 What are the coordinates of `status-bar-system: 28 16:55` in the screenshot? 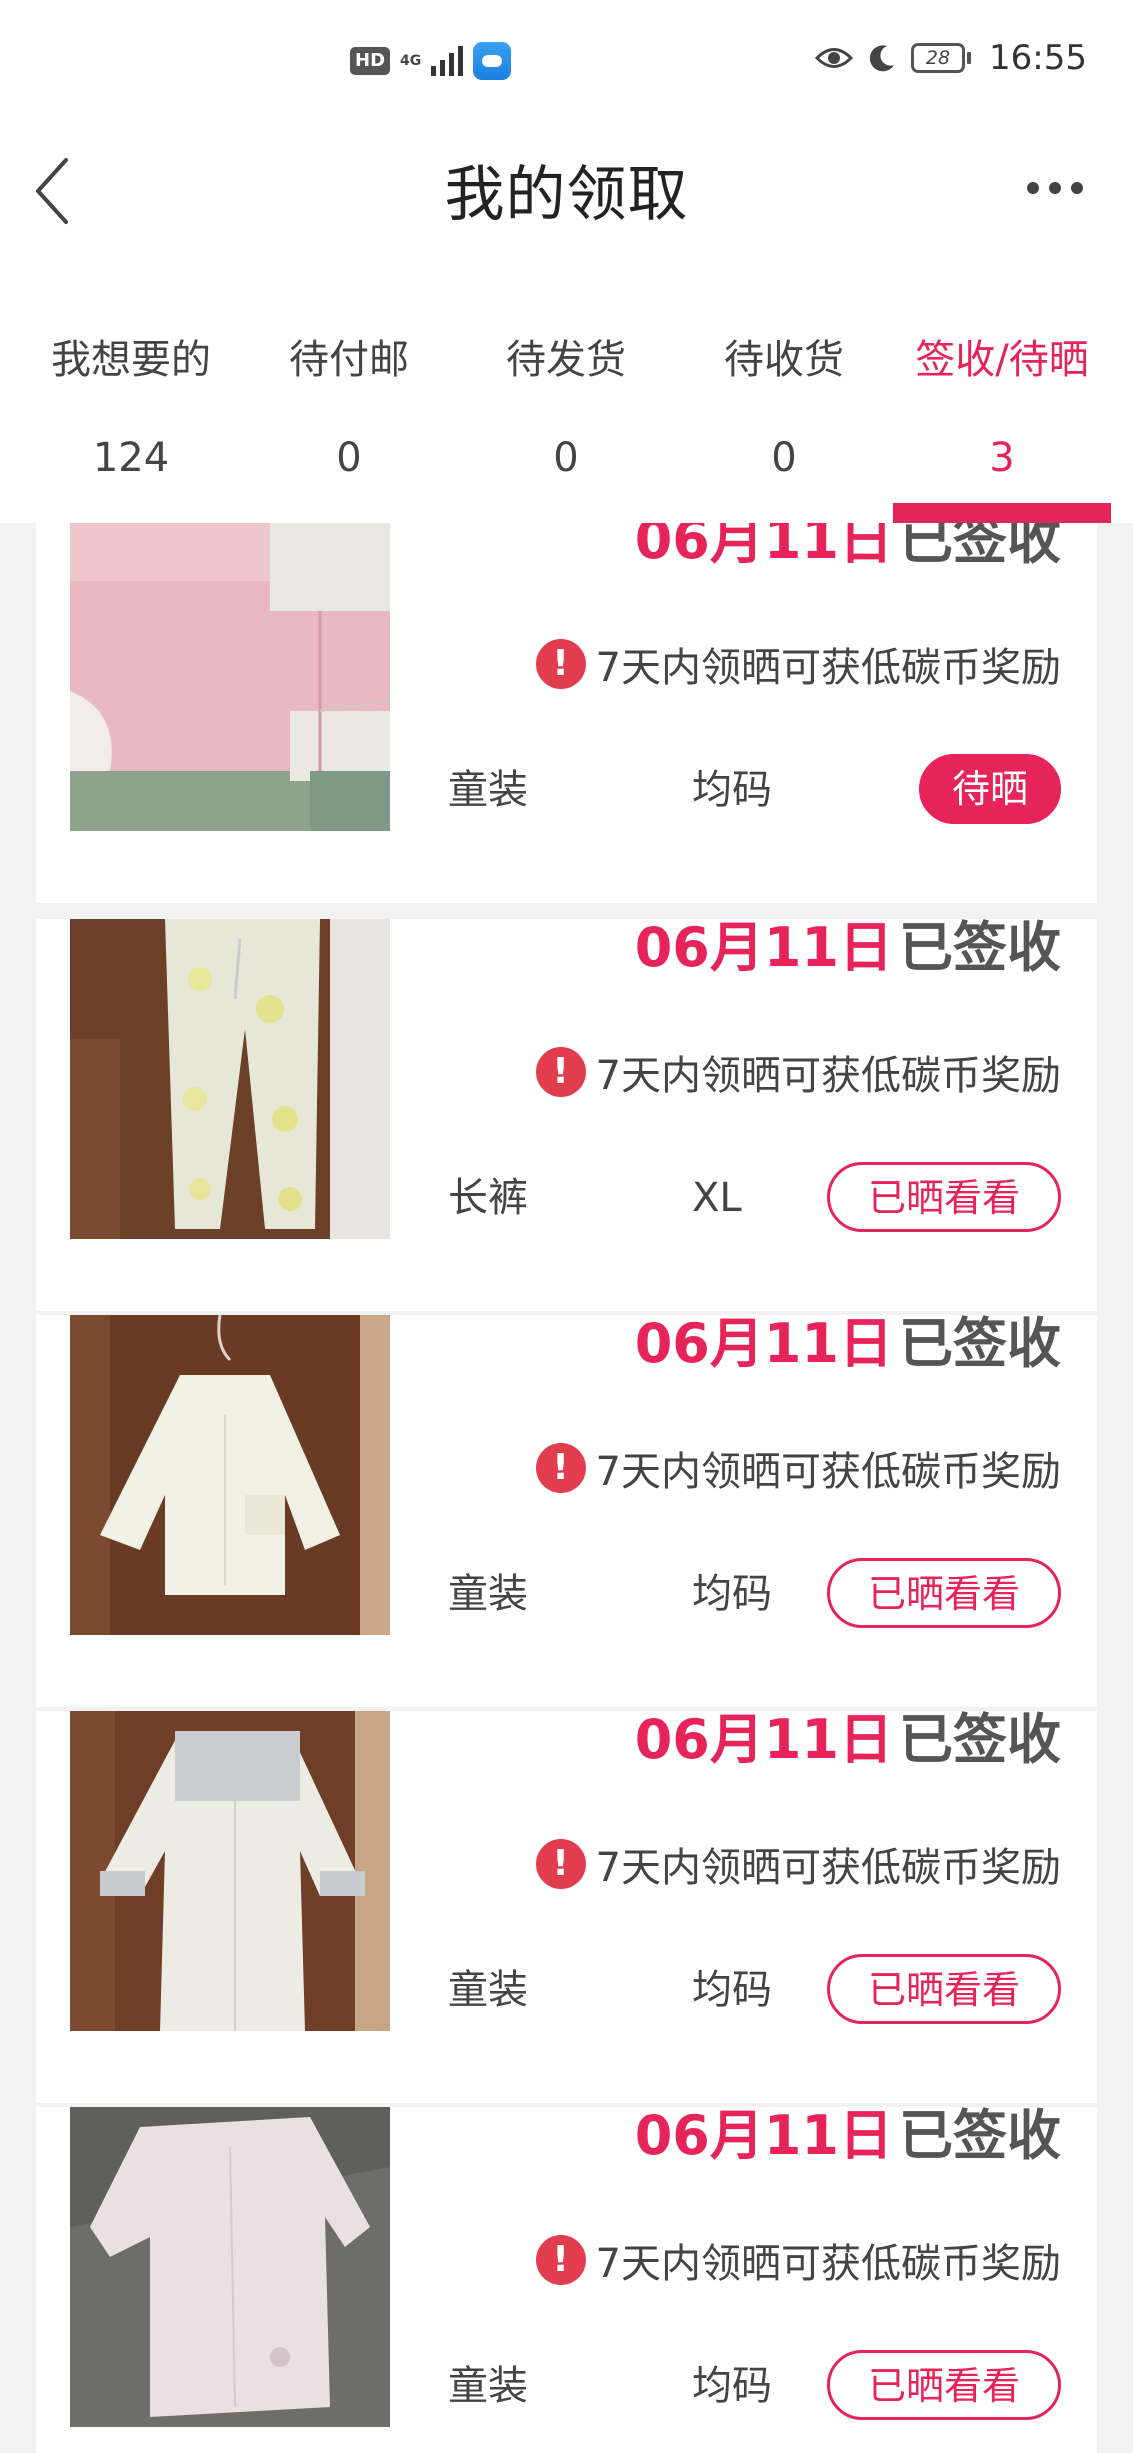 It's located at (951, 58).